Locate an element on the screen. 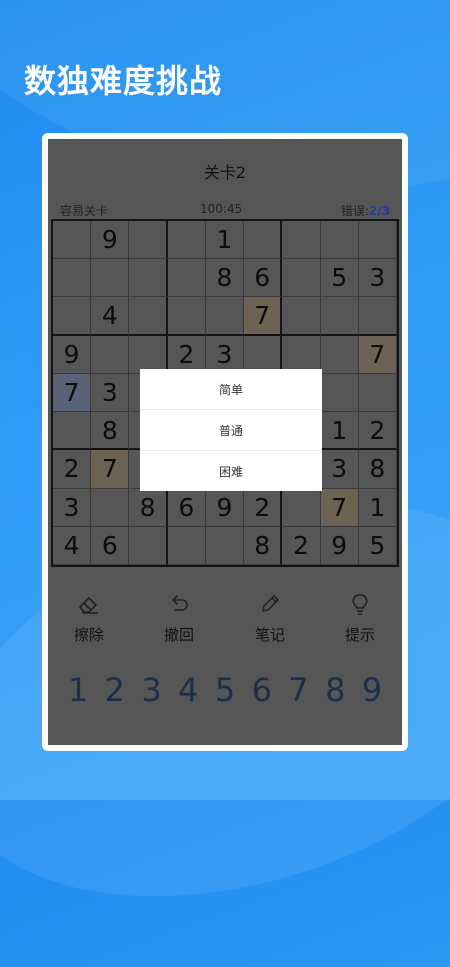  difficulty-option-easy: 简单 is located at coordinates (231, 389).